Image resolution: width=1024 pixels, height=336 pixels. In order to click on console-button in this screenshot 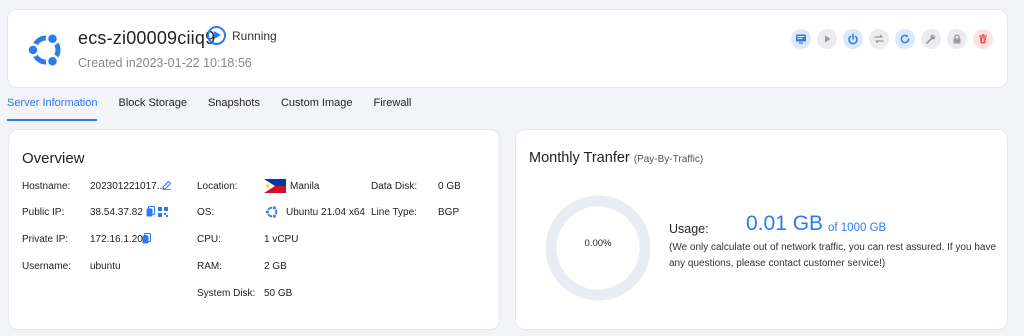, I will do `click(801, 39)`.